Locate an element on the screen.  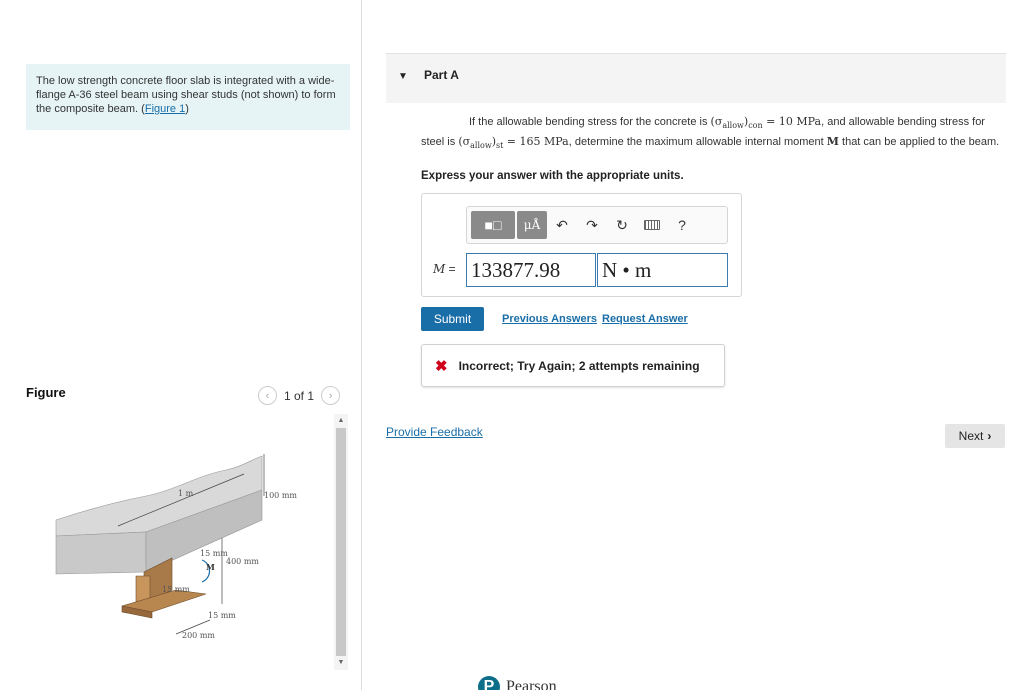
provide-feedback-link: Provide Feedback is located at coordinates (434, 432).